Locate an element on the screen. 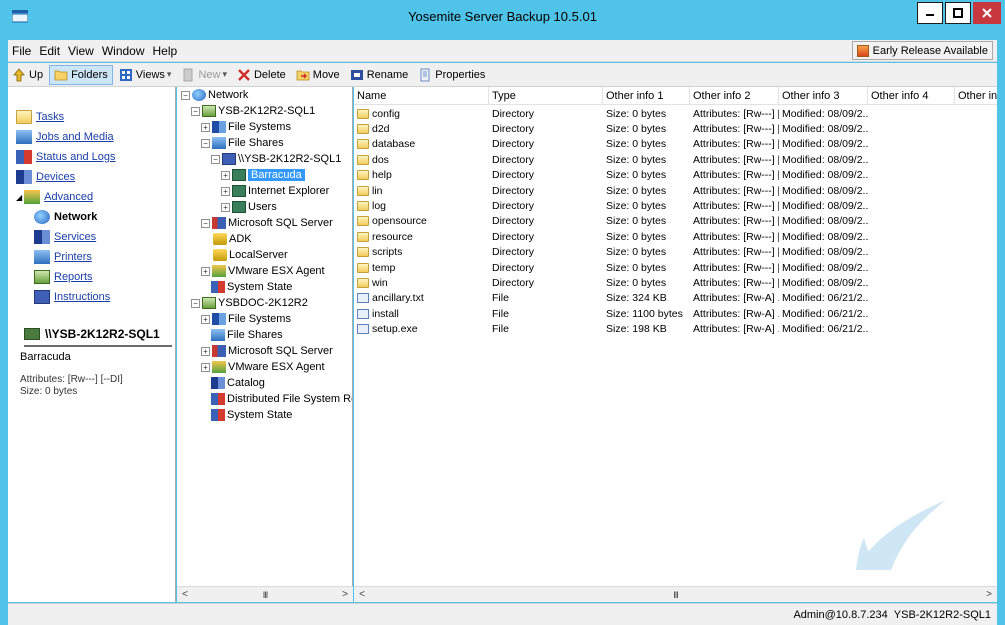 This screenshot has height=625, width=1005. tree-node-network: − Network is located at coordinates (214, 95).